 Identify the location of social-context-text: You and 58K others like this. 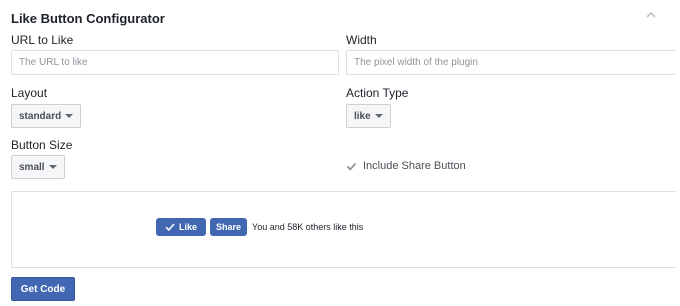
(308, 227).